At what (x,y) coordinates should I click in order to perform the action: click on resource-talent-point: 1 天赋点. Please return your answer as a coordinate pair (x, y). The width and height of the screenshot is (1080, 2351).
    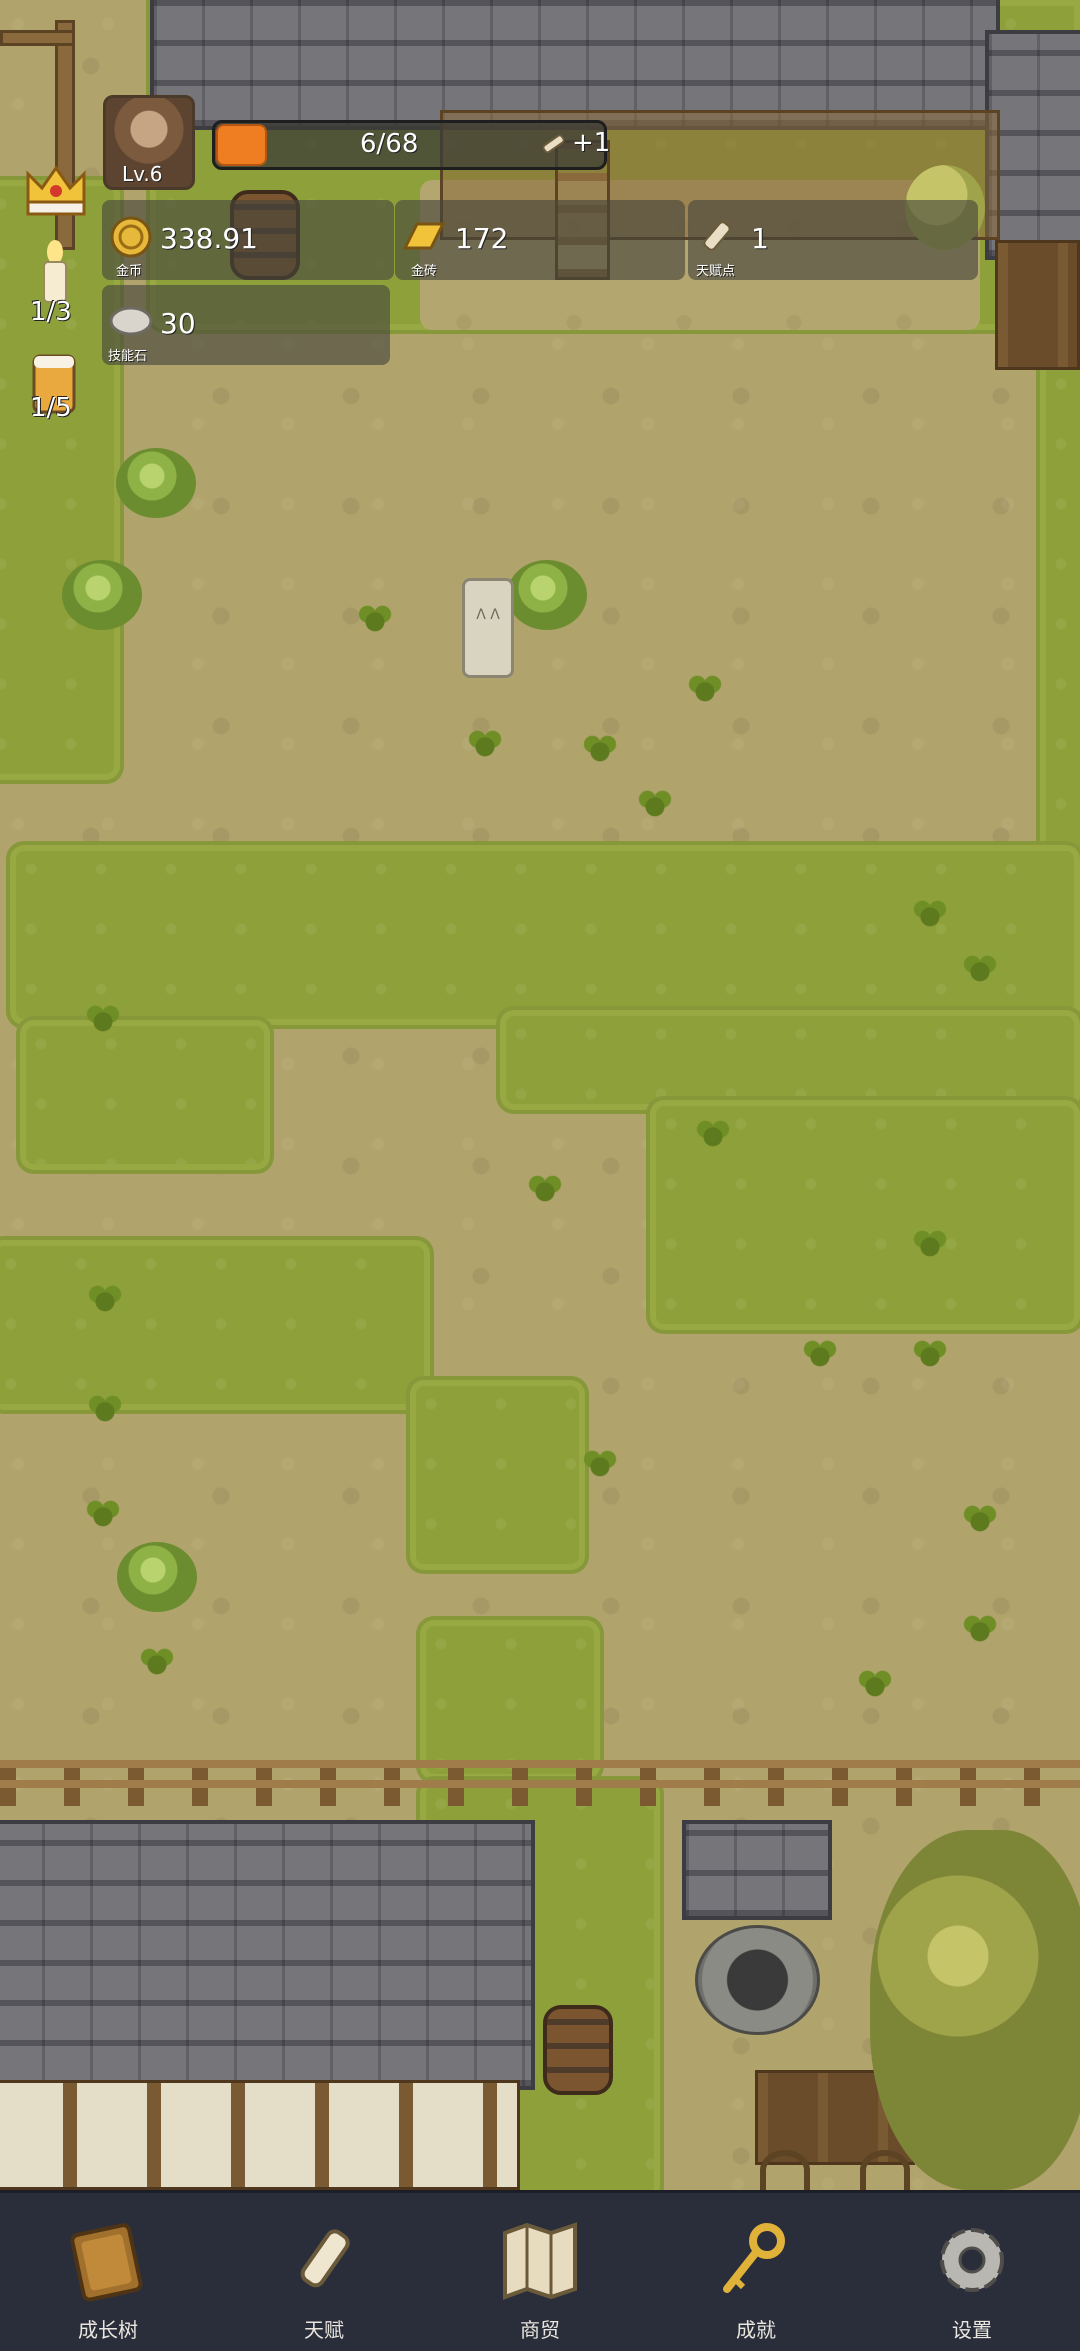
    Looking at the image, I should click on (833, 240).